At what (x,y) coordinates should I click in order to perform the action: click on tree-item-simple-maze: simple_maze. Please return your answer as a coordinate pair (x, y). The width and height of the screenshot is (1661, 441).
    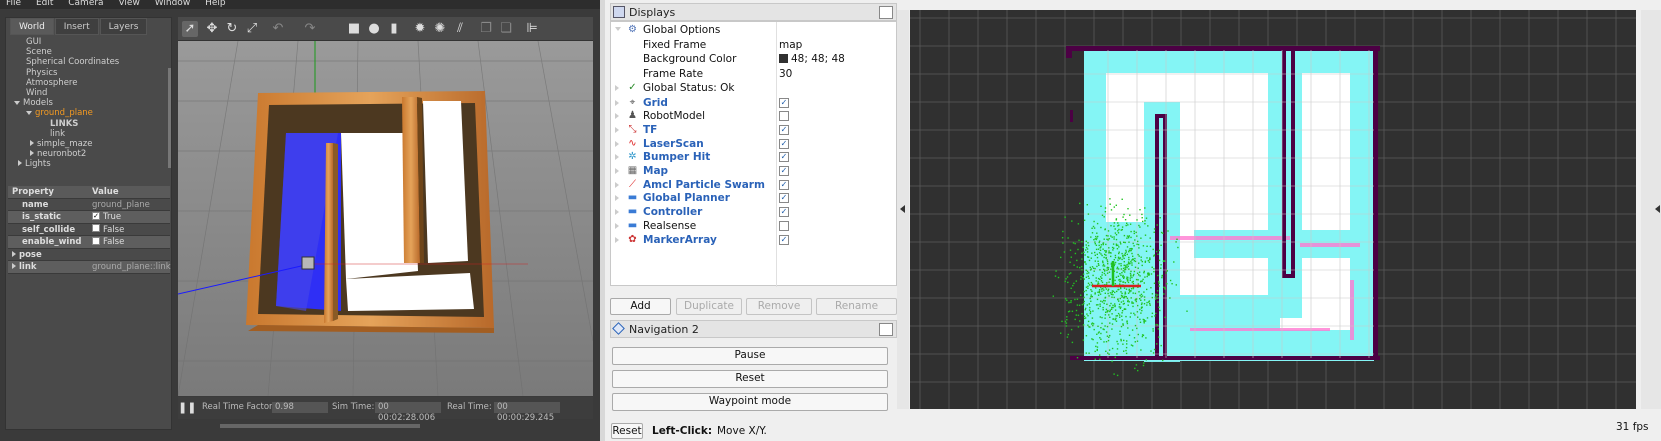
    Looking at the image, I should click on (88, 144).